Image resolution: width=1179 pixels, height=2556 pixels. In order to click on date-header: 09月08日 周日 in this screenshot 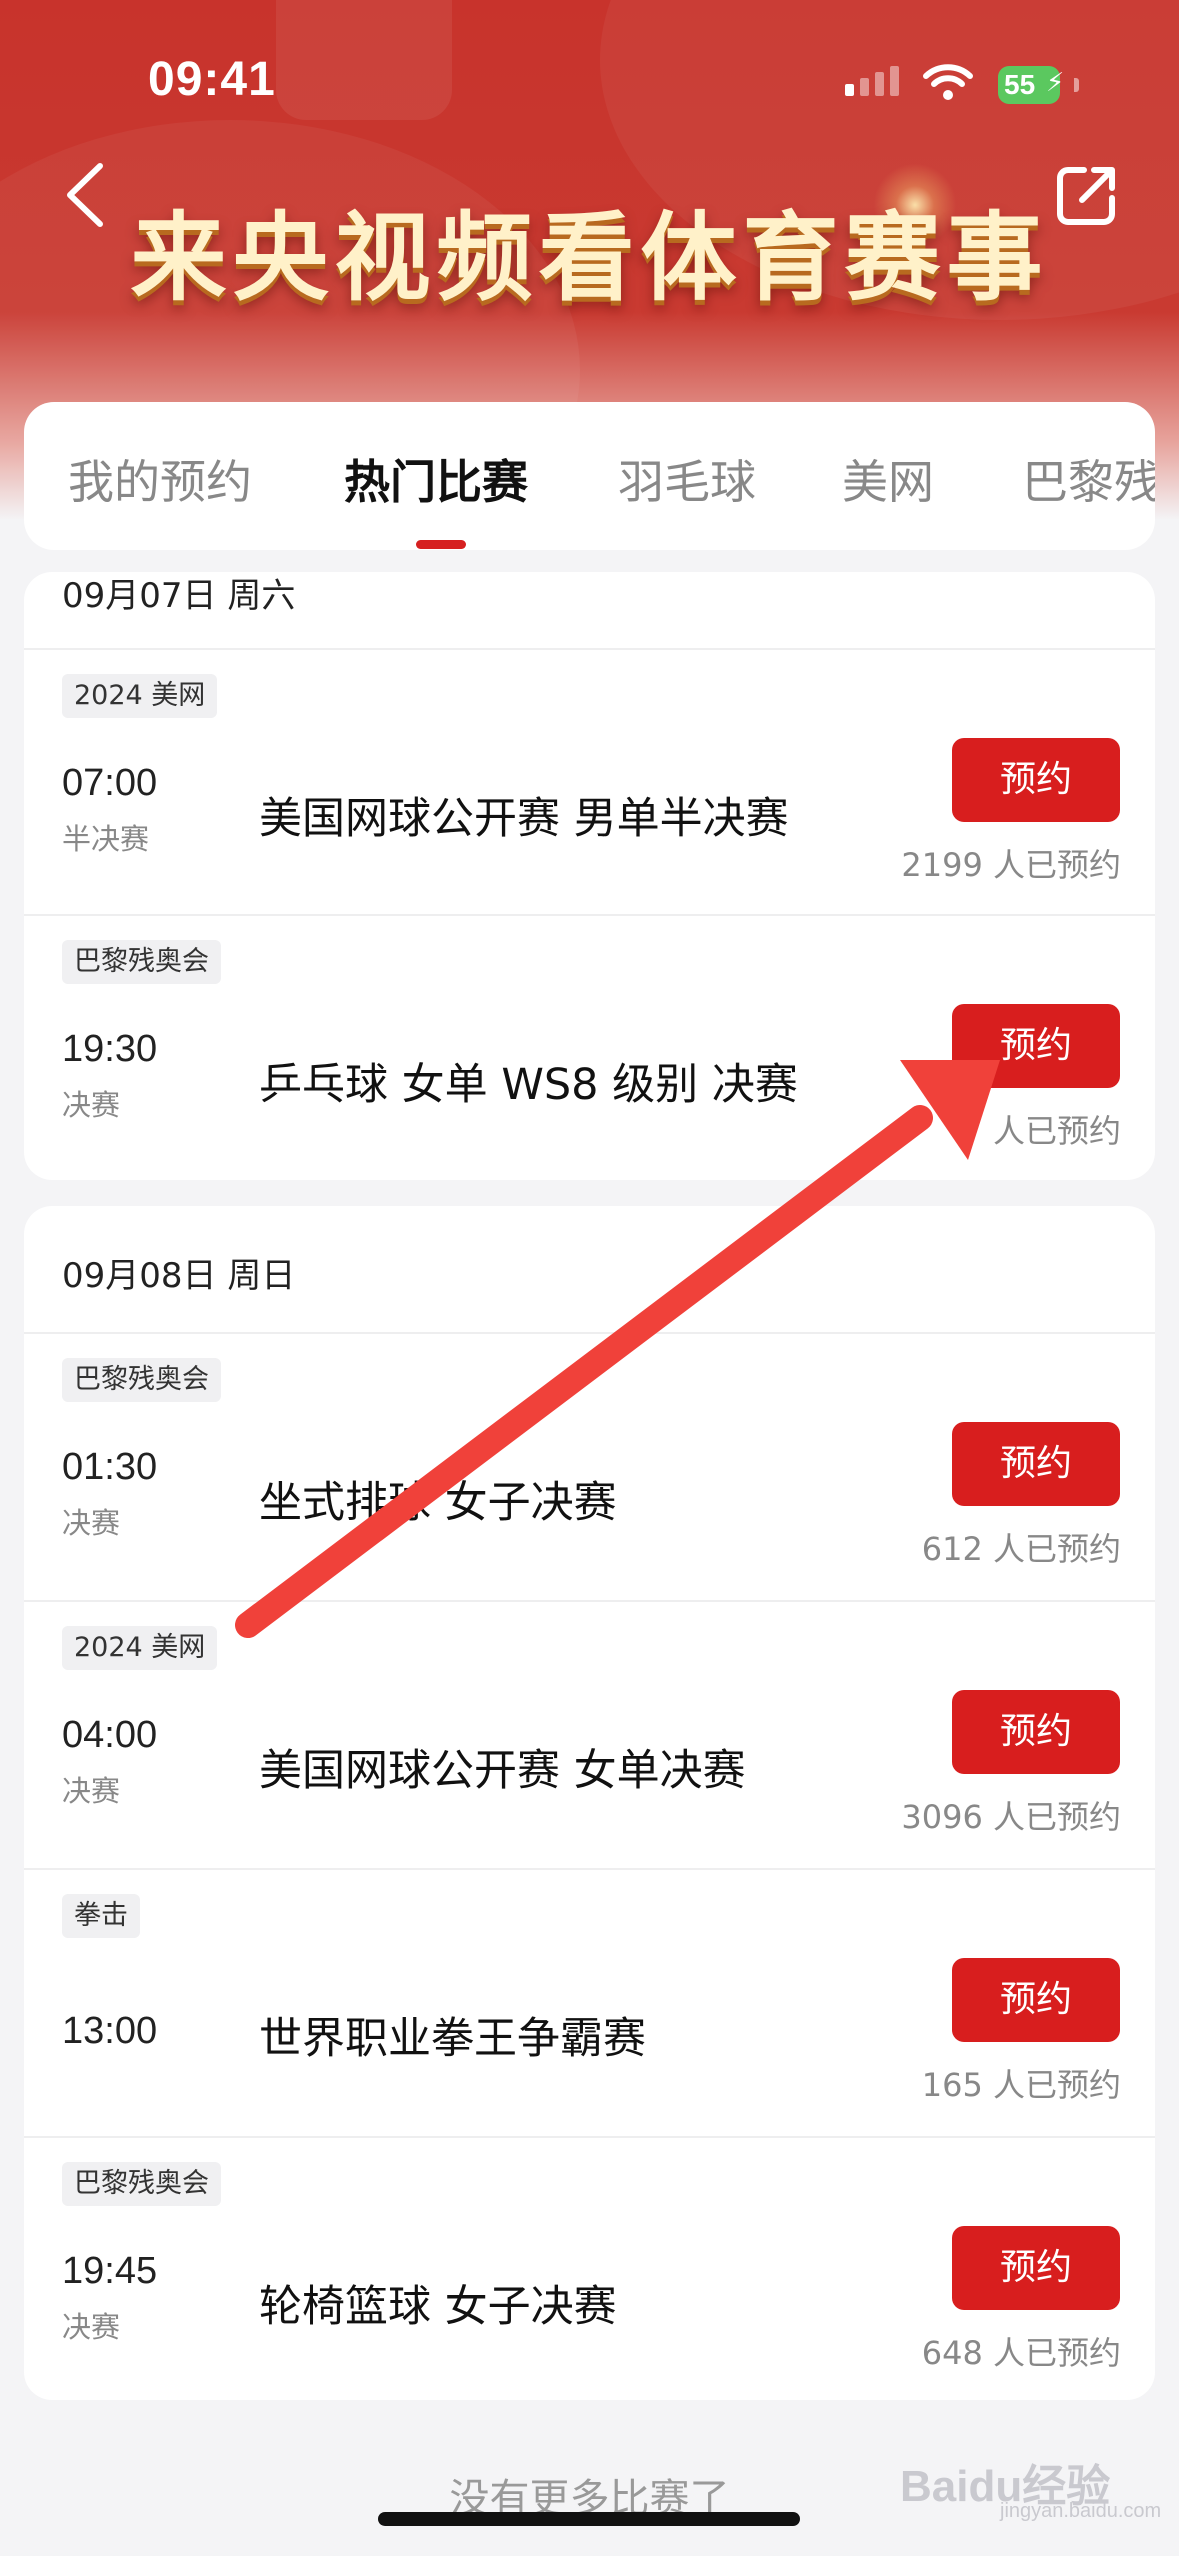, I will do `click(179, 1276)`.